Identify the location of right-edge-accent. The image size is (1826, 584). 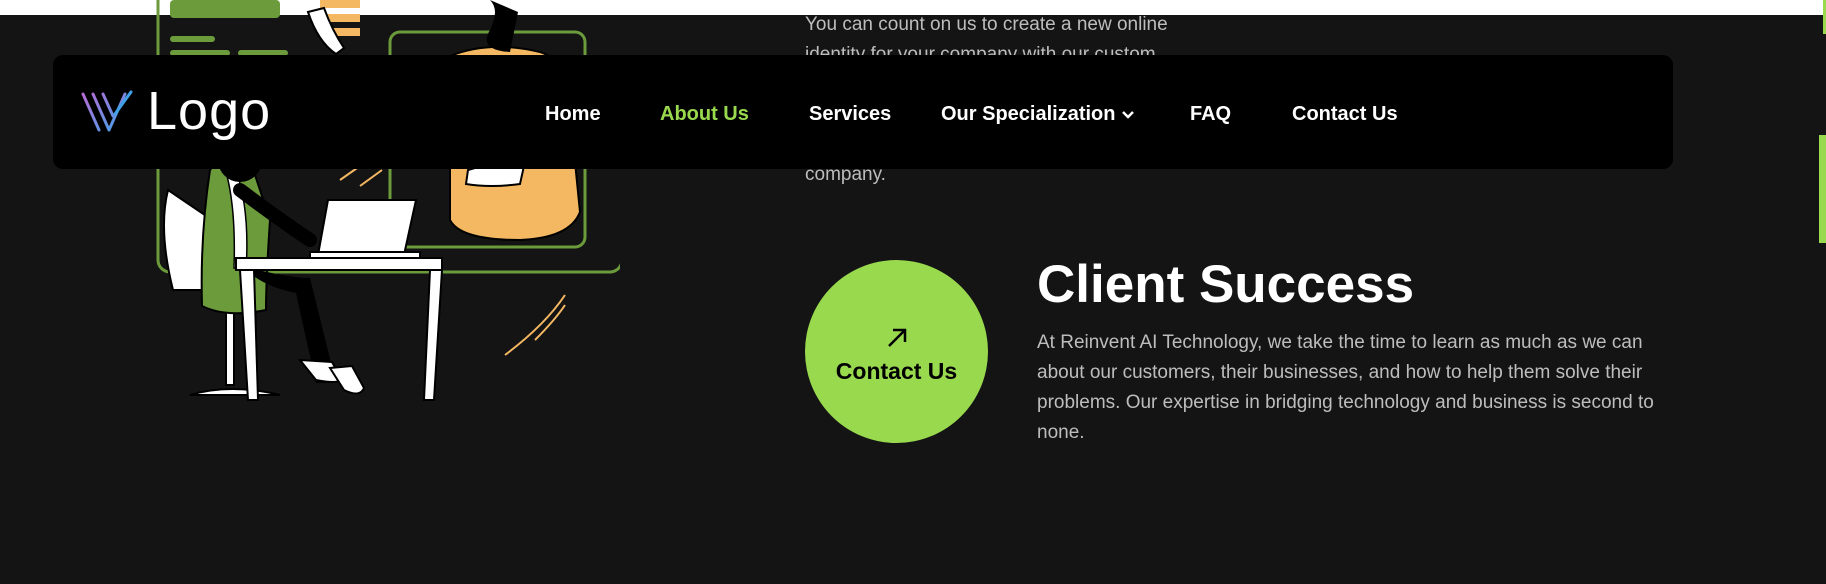
(1822, 189).